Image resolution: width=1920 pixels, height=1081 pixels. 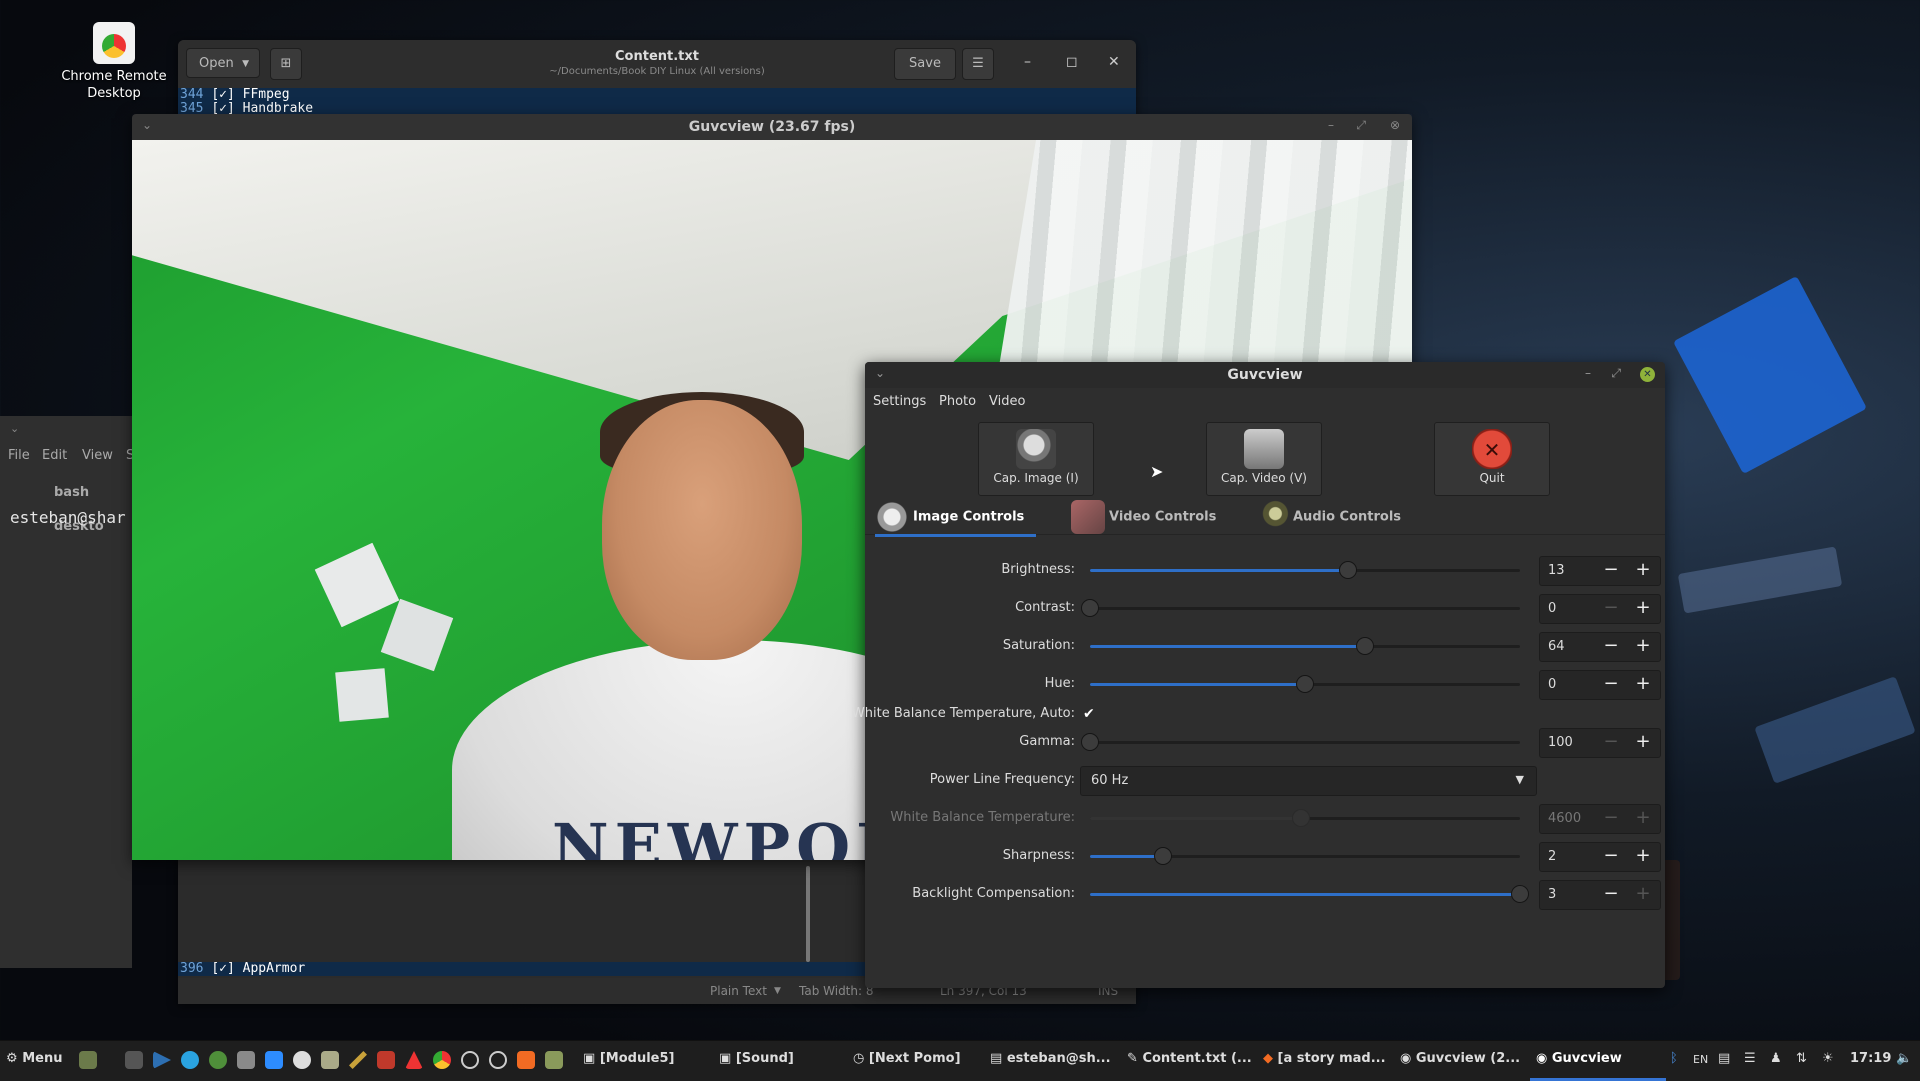 I want to click on tab-audio-controls: Audio Controls, so click(x=1328, y=517).